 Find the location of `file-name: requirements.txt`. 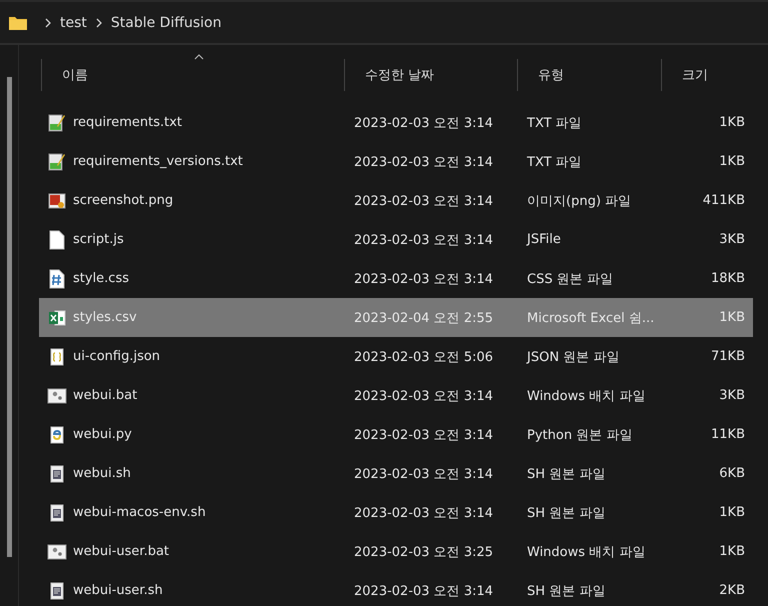

file-name: requirements.txt is located at coordinates (127, 122).